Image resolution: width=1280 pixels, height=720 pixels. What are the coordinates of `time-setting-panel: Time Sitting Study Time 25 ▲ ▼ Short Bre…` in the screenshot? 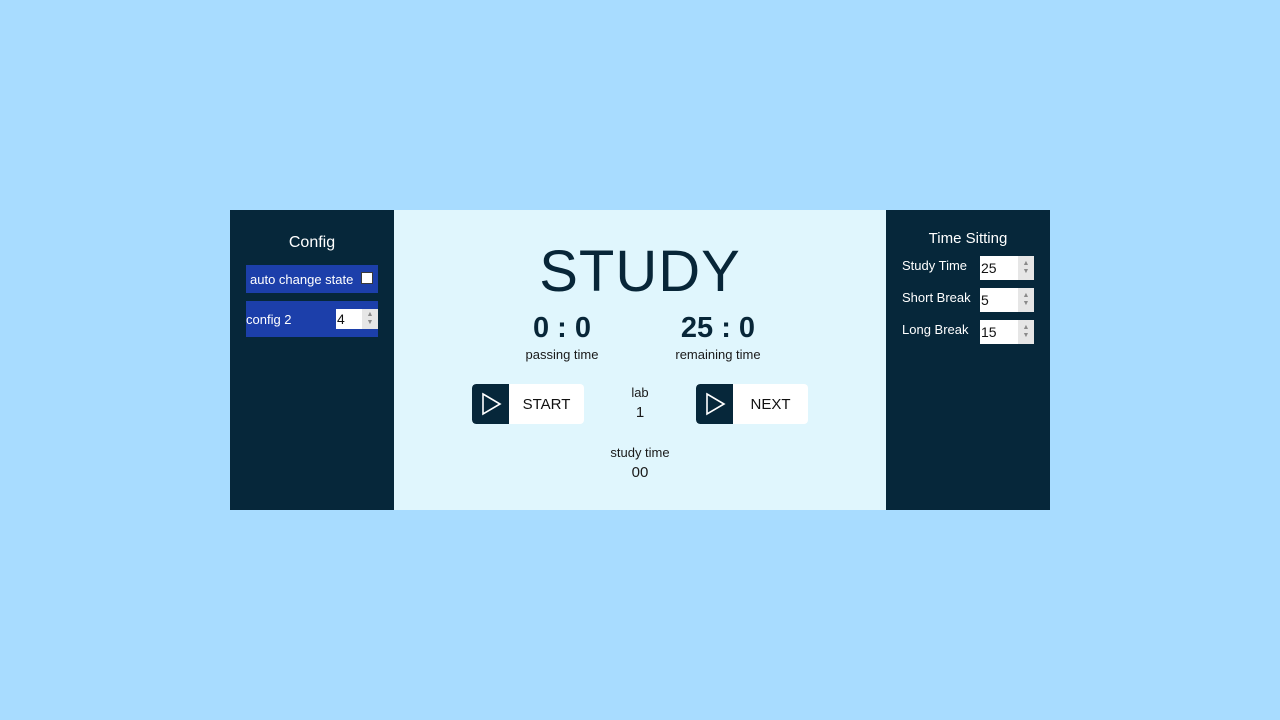 It's located at (968, 360).